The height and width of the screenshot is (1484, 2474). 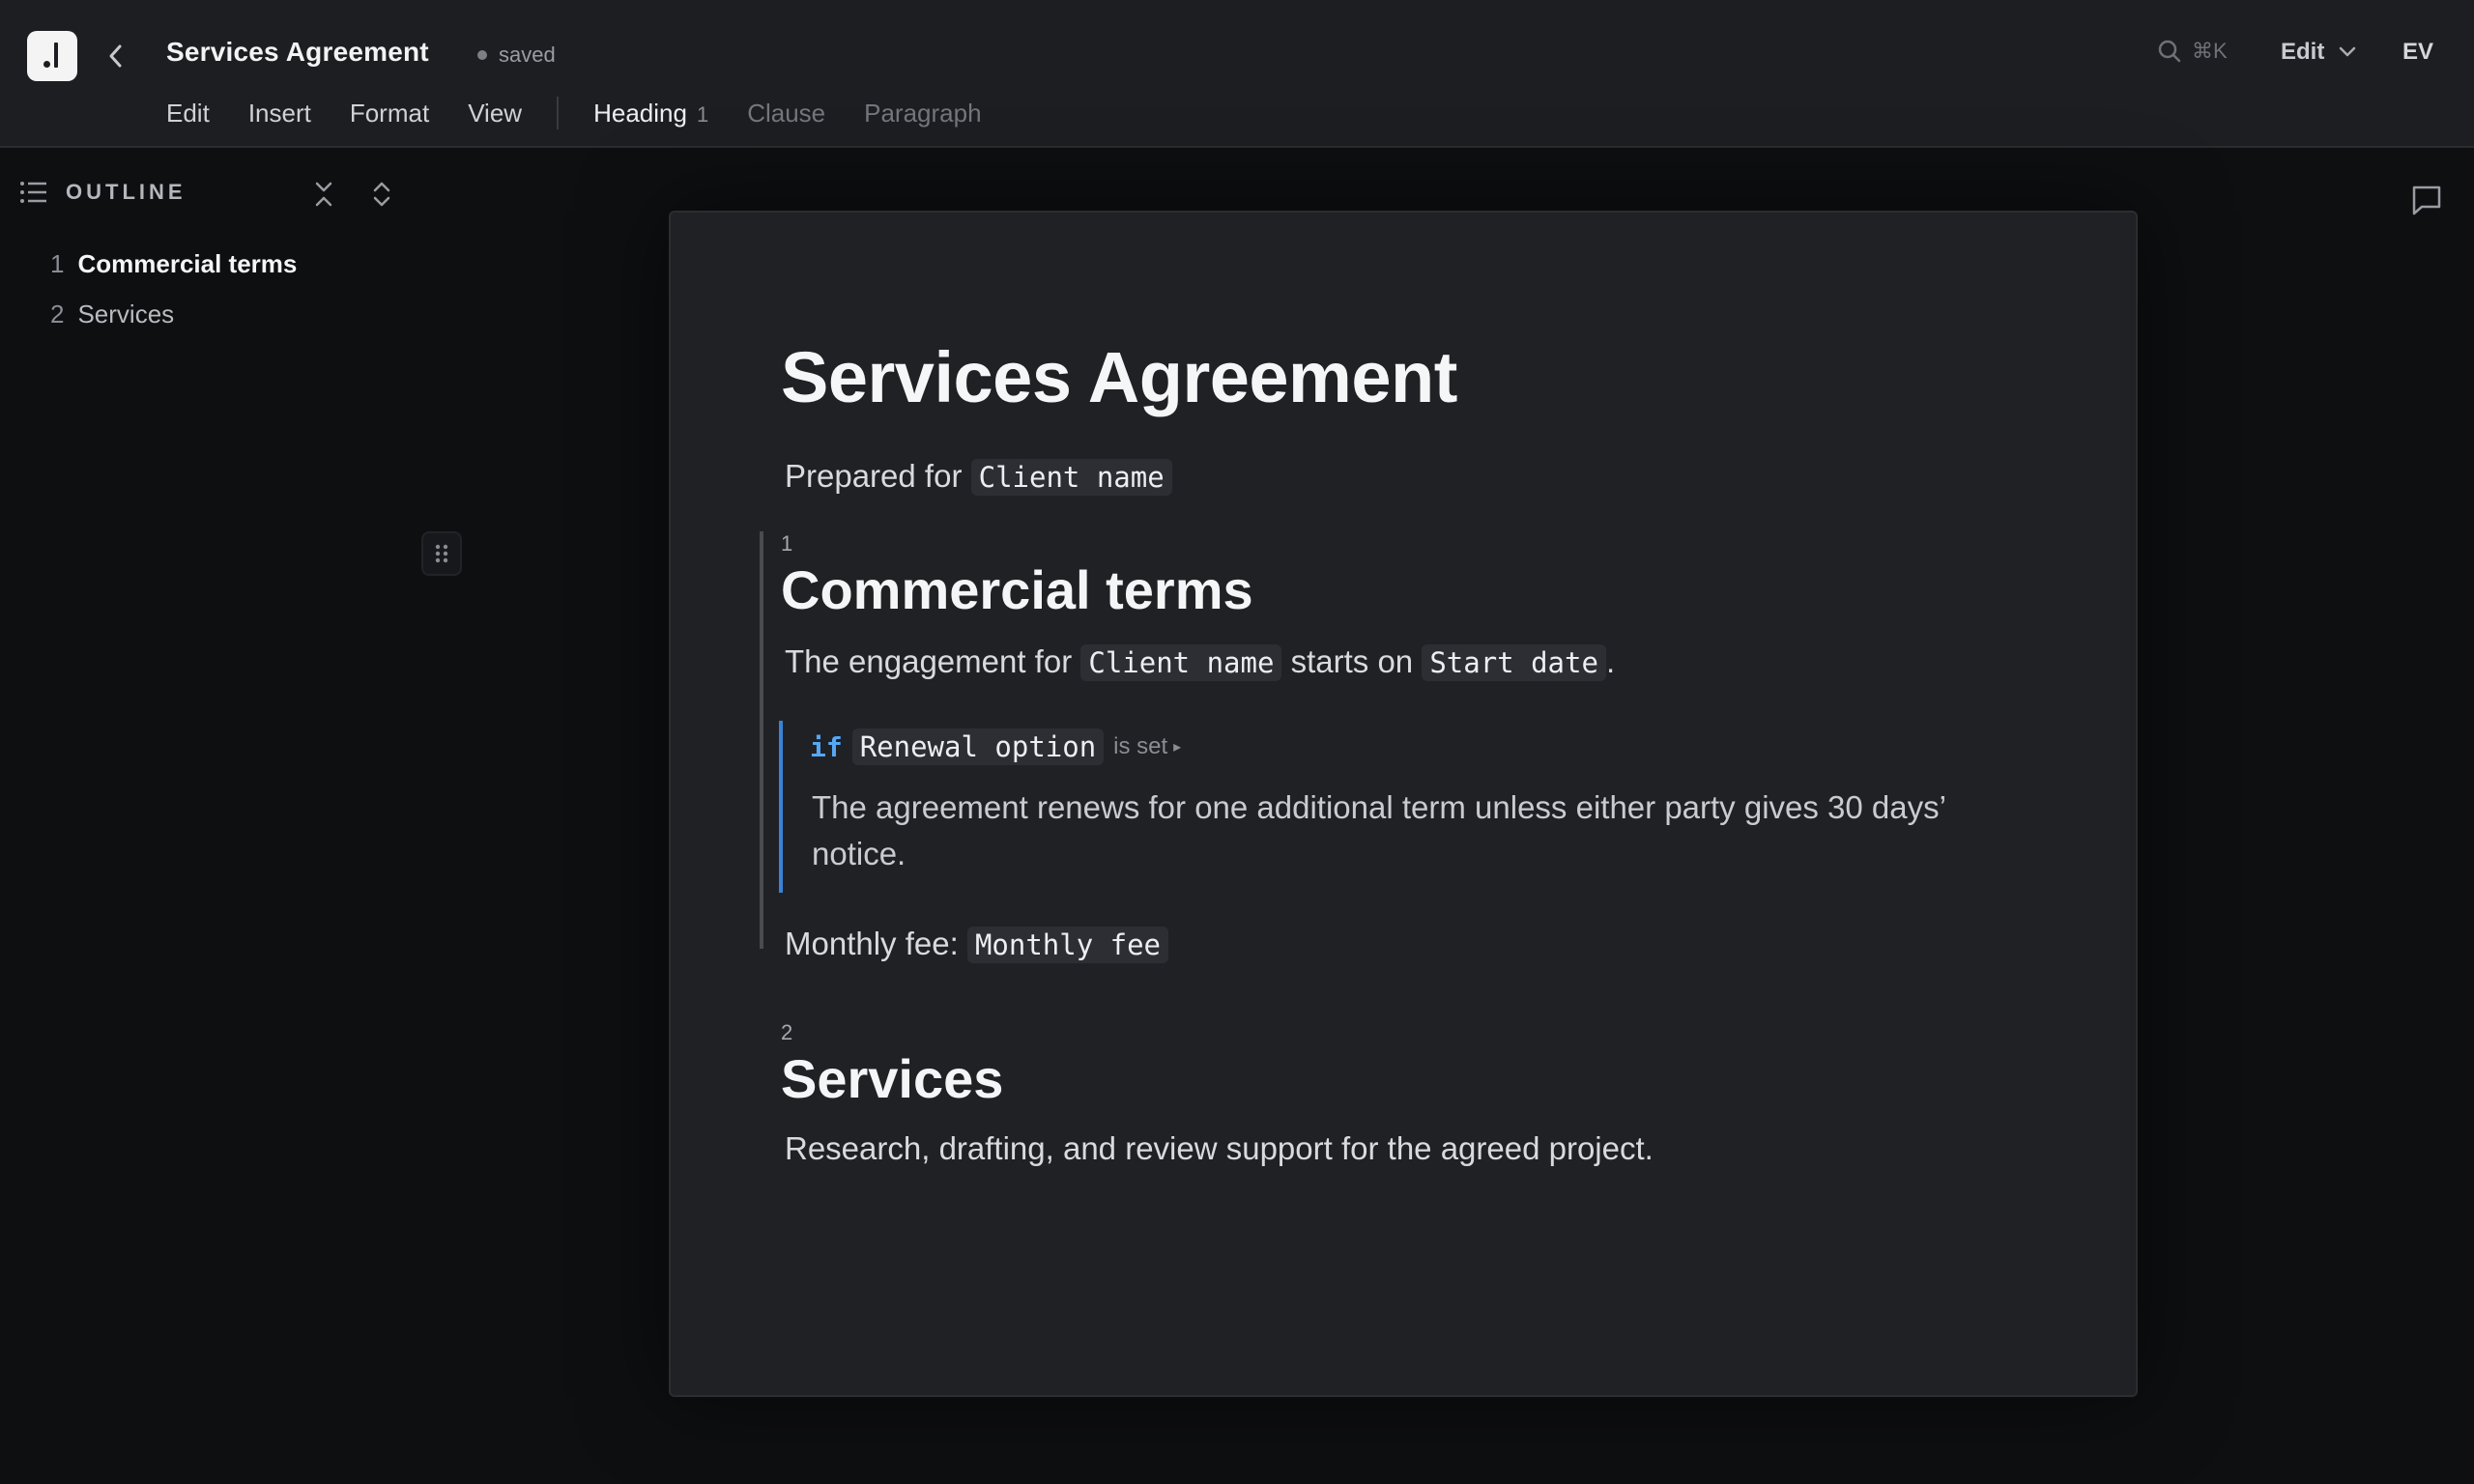 What do you see at coordinates (1352, 661) in the screenshot?
I see `engagement-mid: starts on` at bounding box center [1352, 661].